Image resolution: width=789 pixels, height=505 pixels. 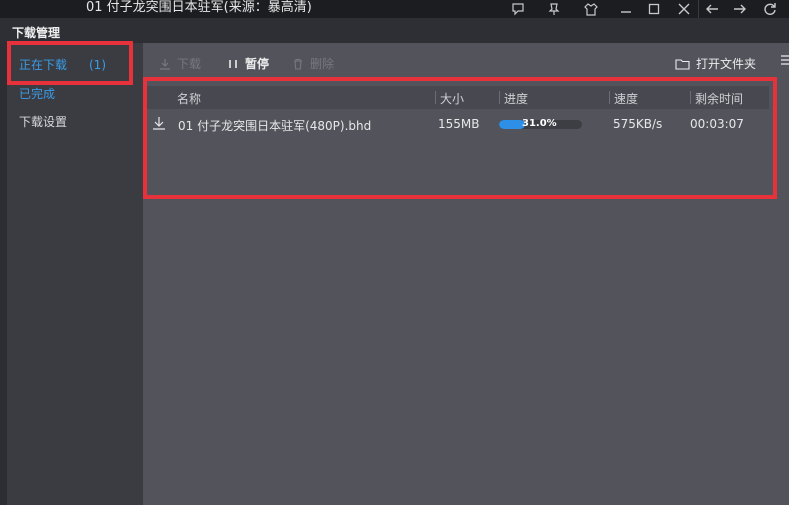 I want to click on sidebar-item-label: 正在下载, so click(x=43, y=65).